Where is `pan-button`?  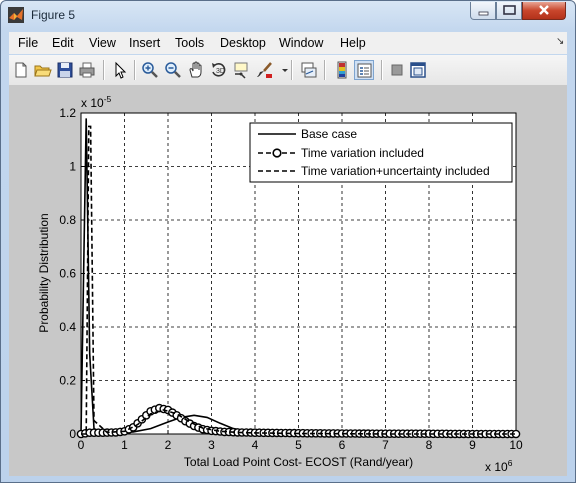
pan-button is located at coordinates (196, 70).